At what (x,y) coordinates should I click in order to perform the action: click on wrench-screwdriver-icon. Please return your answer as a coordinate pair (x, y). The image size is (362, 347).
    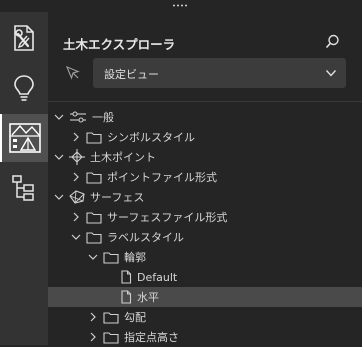
    Looking at the image, I should click on (24, 38).